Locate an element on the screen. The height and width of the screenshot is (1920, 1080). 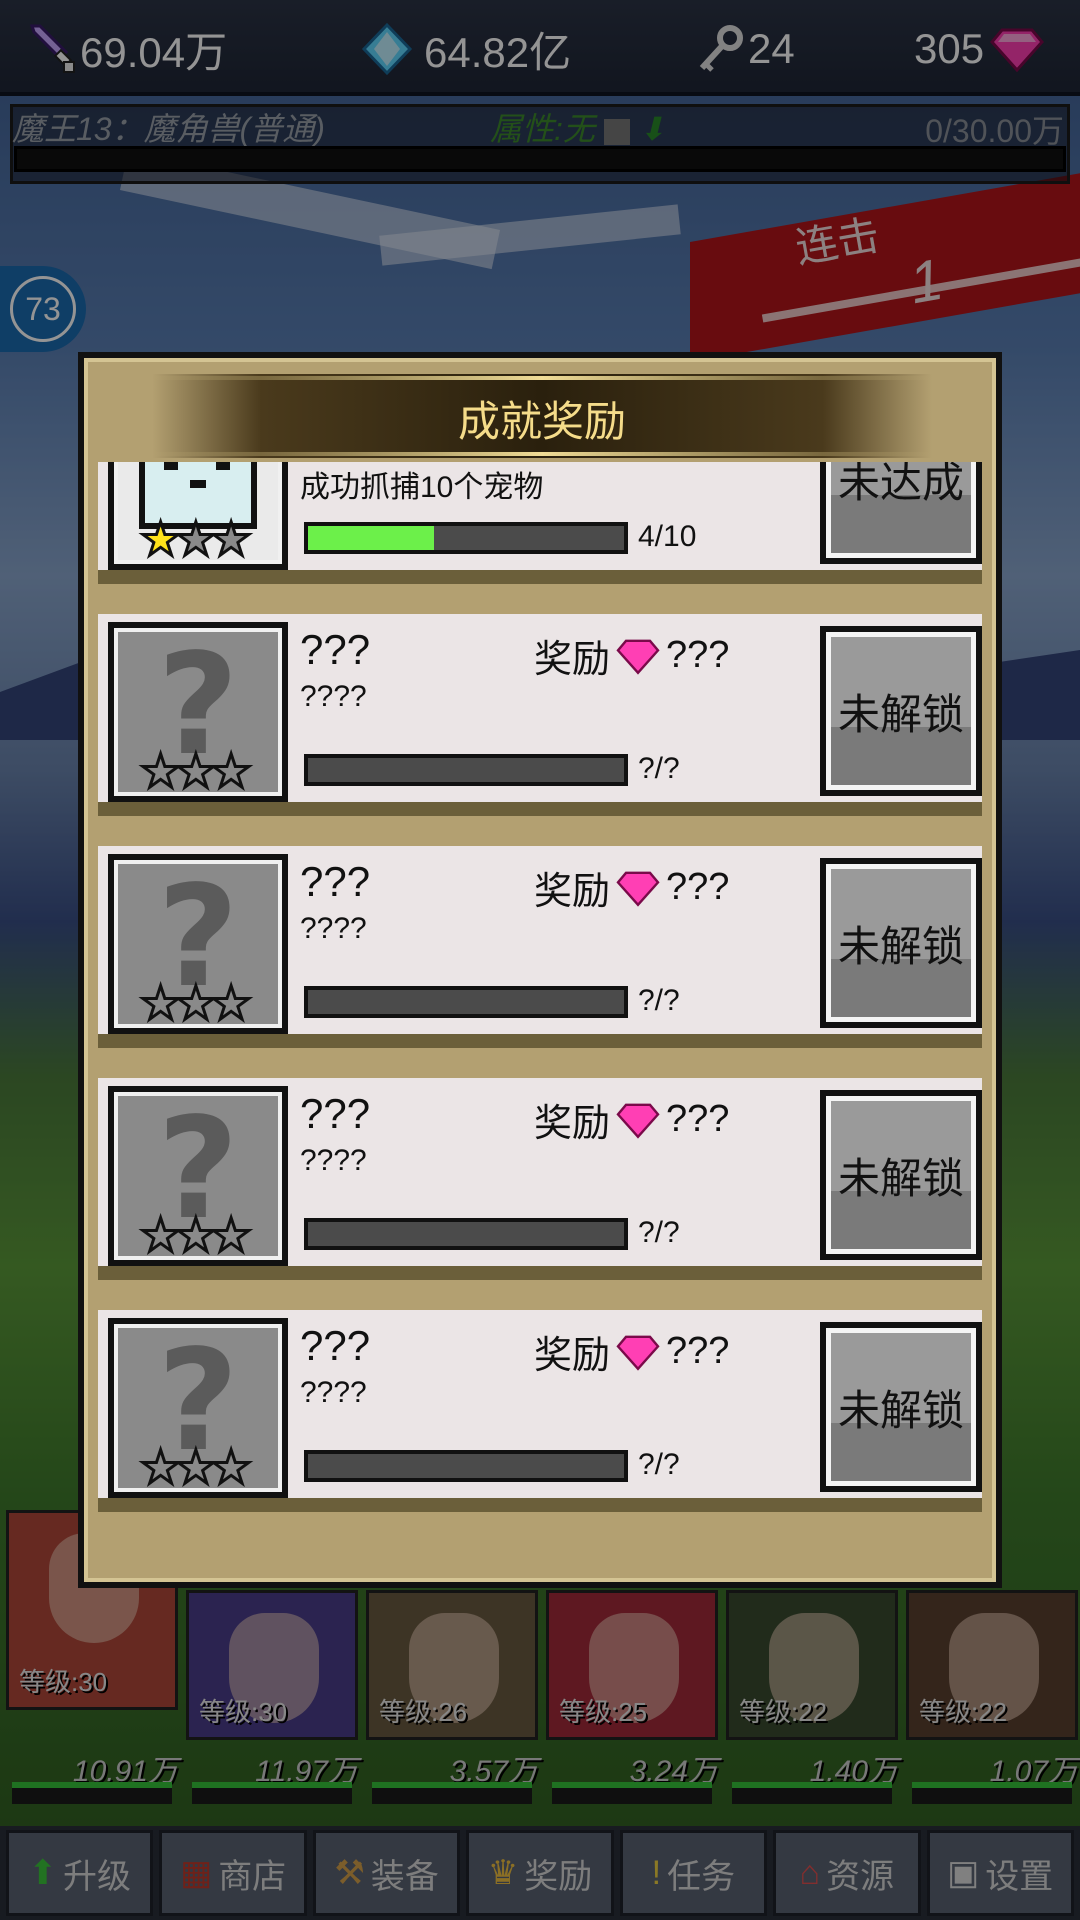
achievement-progress-text: 4/10 is located at coordinates (667, 536).